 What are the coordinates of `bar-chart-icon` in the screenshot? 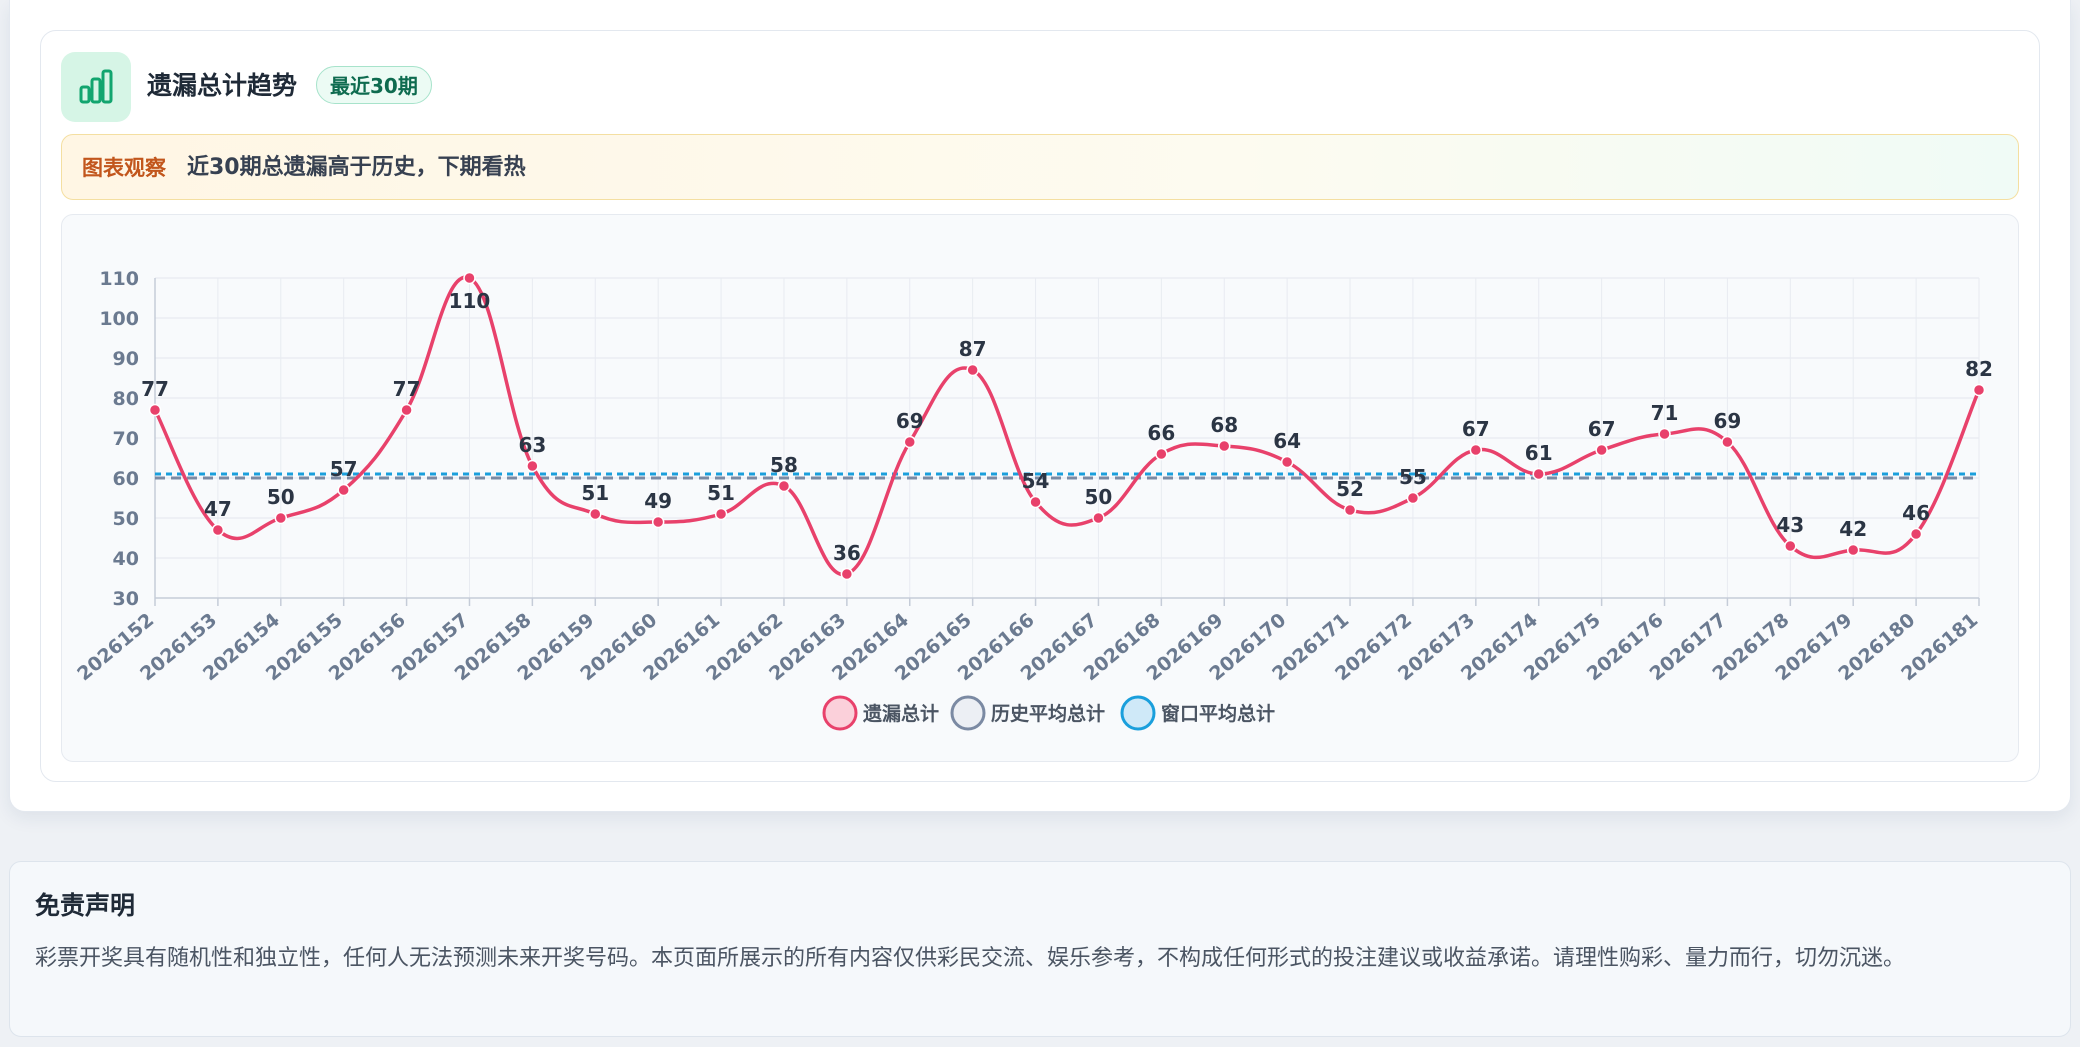 It's located at (96, 87).